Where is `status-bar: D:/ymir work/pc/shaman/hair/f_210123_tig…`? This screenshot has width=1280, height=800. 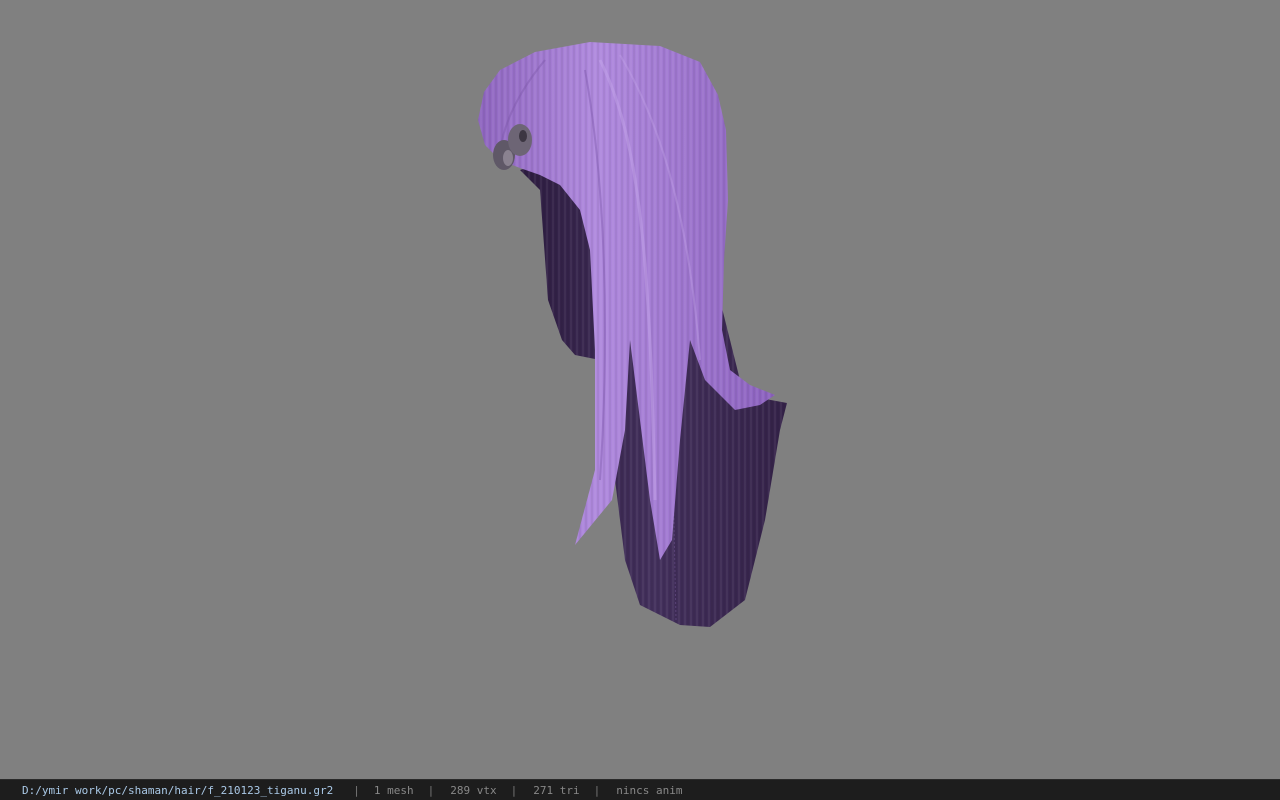
status-bar: D:/ymir work/pc/shaman/hair/f_210123_tig… is located at coordinates (640, 789).